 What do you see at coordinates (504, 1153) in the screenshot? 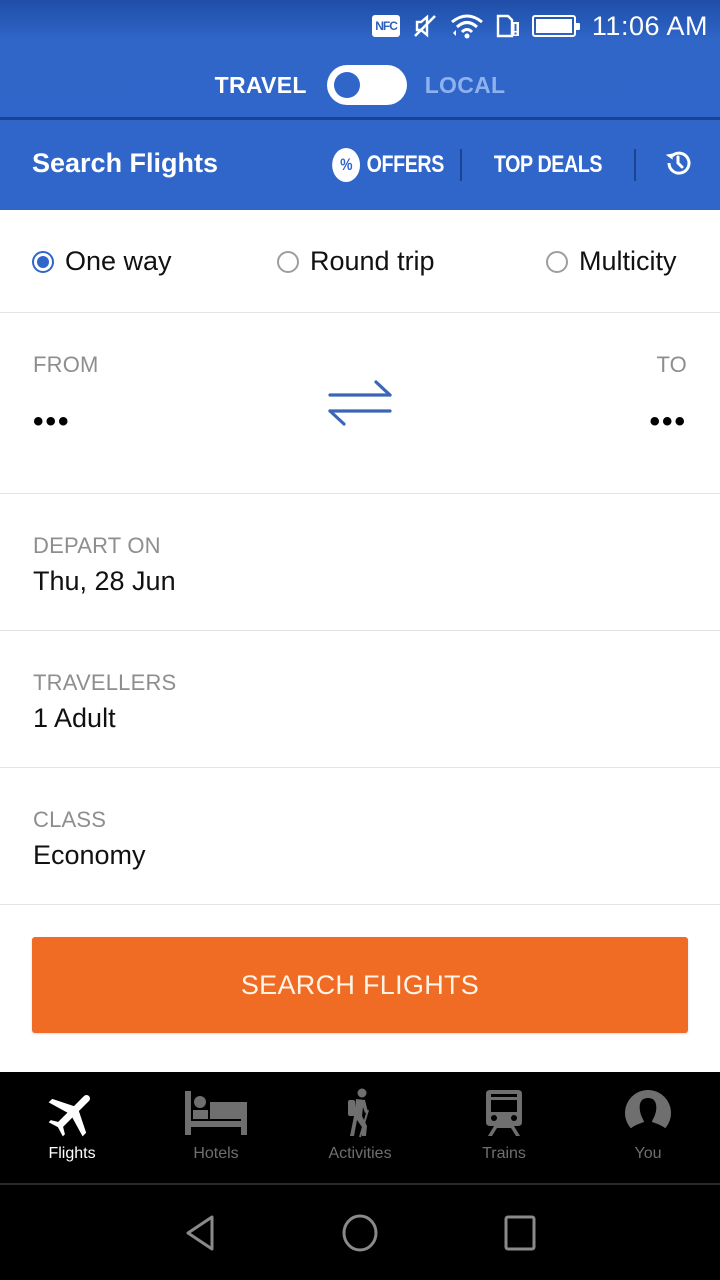
I see `nav-label: Trains` at bounding box center [504, 1153].